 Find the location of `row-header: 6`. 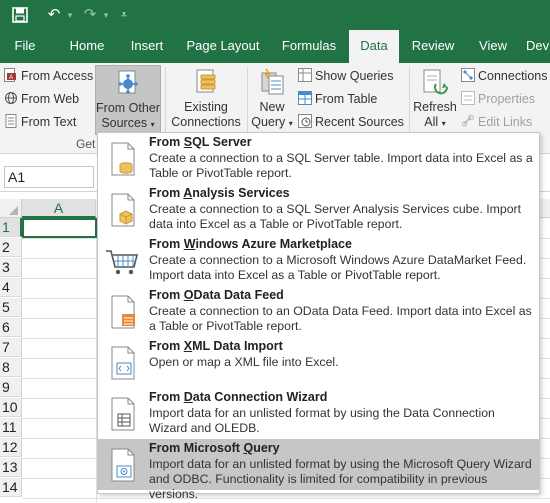

row-header: 6 is located at coordinates (11, 327).